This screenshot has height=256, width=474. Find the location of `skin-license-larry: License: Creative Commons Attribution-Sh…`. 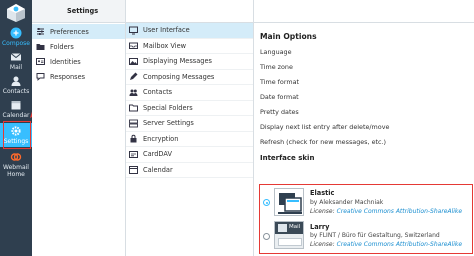

skin-license-larry: License: Creative Commons Attribution-Sh… is located at coordinates (386, 244).